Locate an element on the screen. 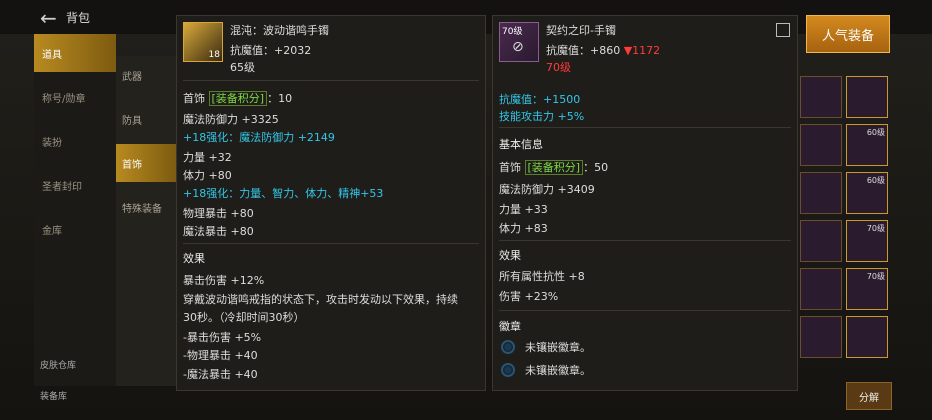  stat-line: 魔法防御力 +3325 is located at coordinates (231, 119).